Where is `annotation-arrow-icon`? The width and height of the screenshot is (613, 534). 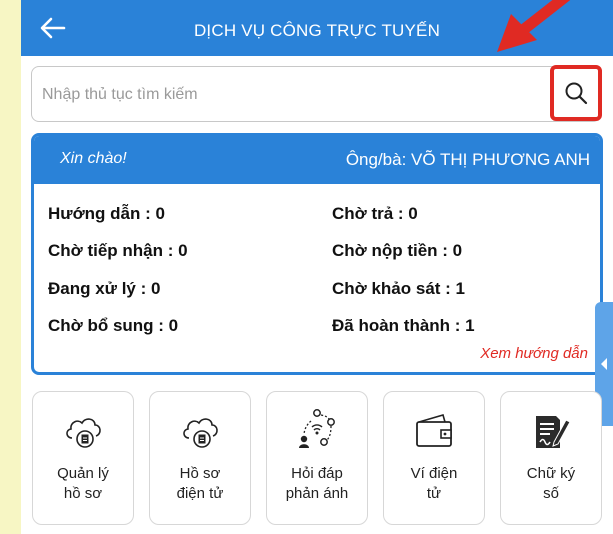
annotation-arrow-icon is located at coordinates (534, 26).